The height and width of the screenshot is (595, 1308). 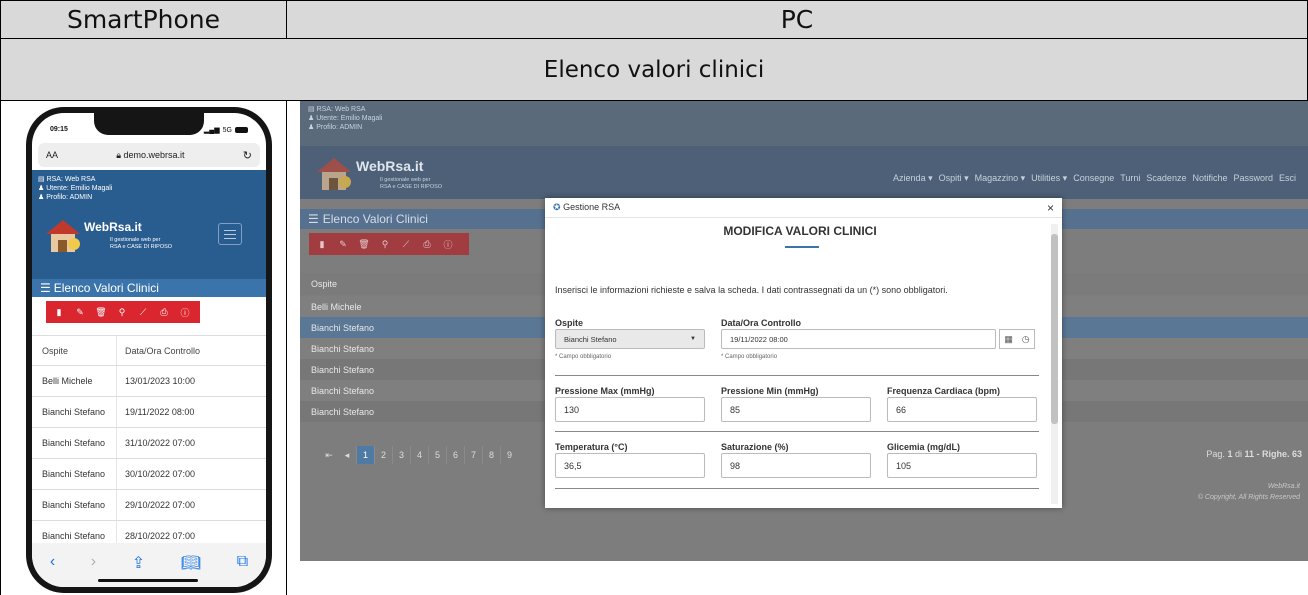 I want to click on page-button: 7, so click(x=473, y=455).